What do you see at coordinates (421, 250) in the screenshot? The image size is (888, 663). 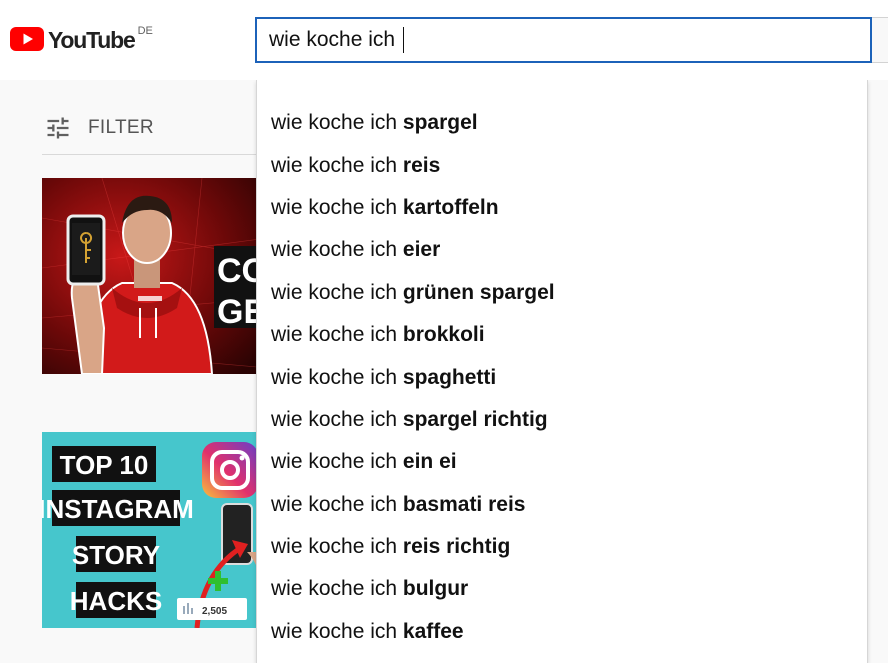 I see `suggestion-completion: eier` at bounding box center [421, 250].